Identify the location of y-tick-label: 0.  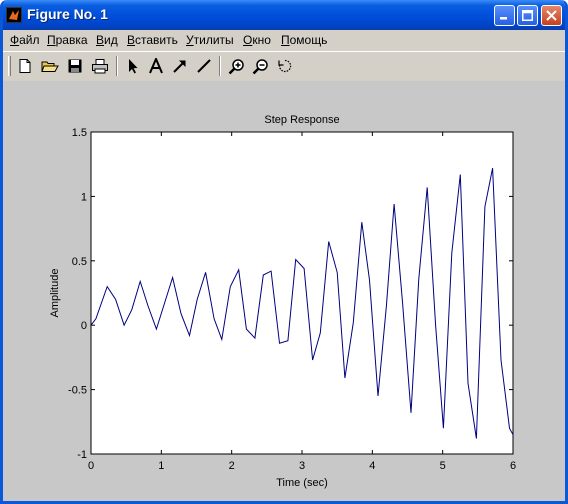
(84, 326).